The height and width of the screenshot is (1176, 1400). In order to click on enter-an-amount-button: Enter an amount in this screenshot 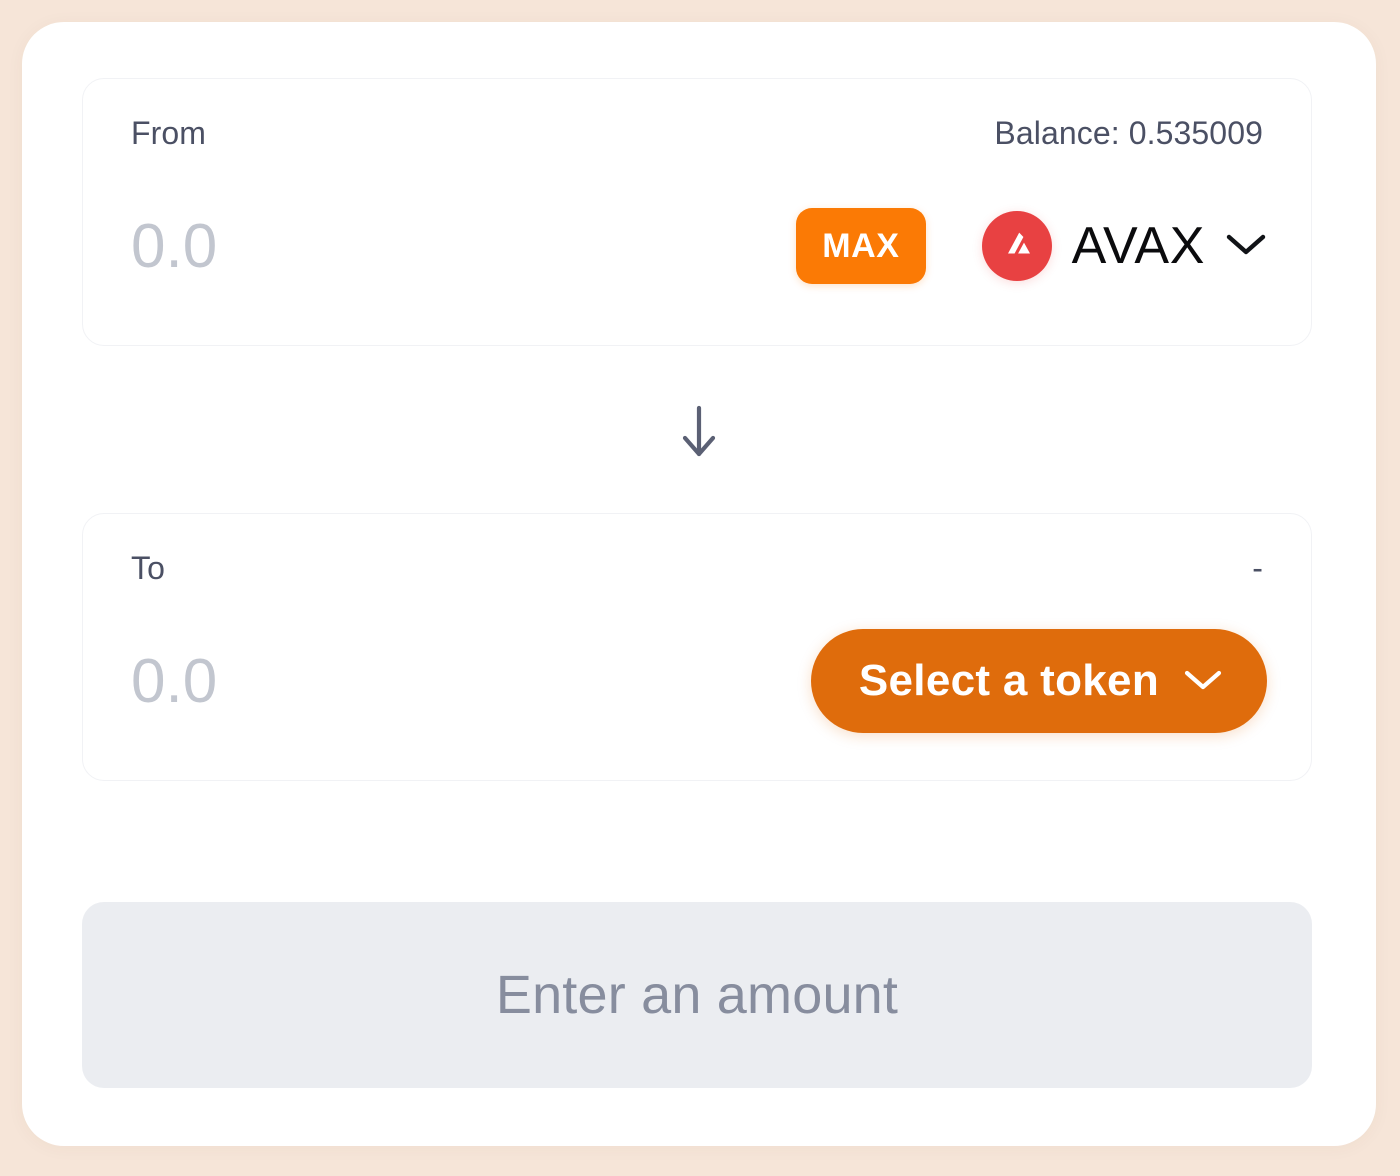, I will do `click(697, 995)`.